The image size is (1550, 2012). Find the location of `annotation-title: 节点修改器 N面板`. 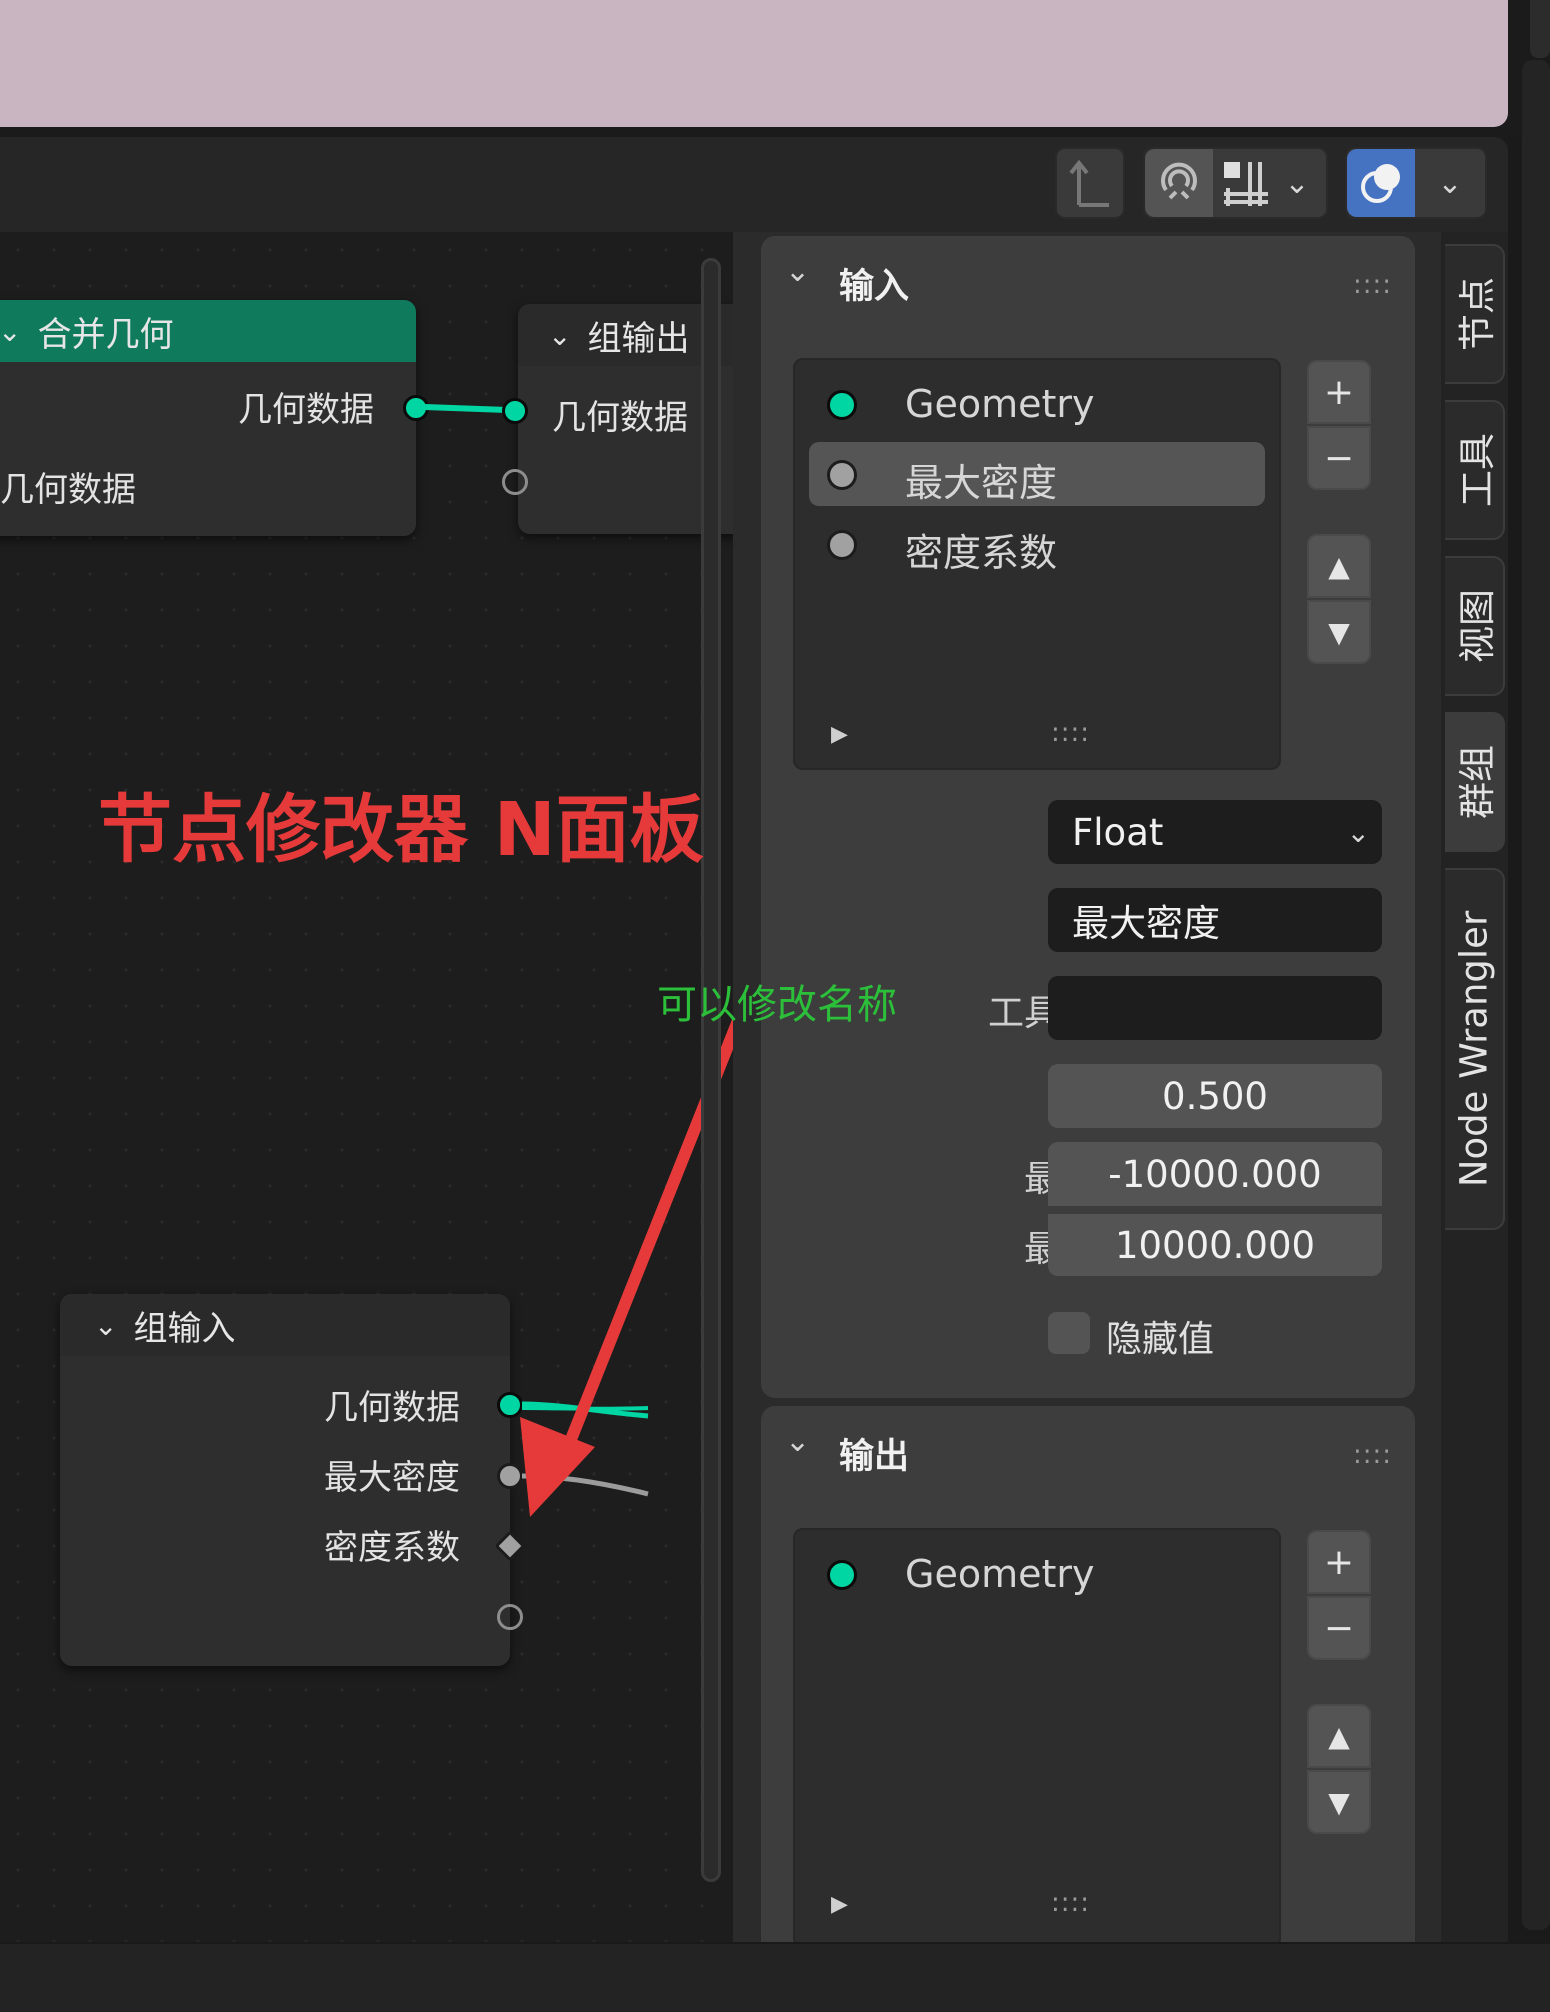

annotation-title: 节点修改器 N面板 is located at coordinates (401, 830).